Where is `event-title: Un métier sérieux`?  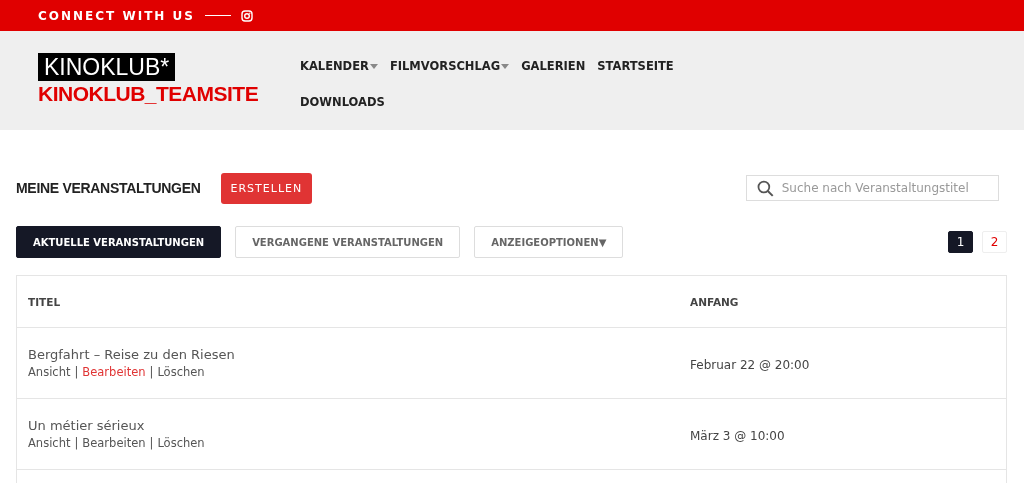 event-title: Un métier sérieux is located at coordinates (87, 425).